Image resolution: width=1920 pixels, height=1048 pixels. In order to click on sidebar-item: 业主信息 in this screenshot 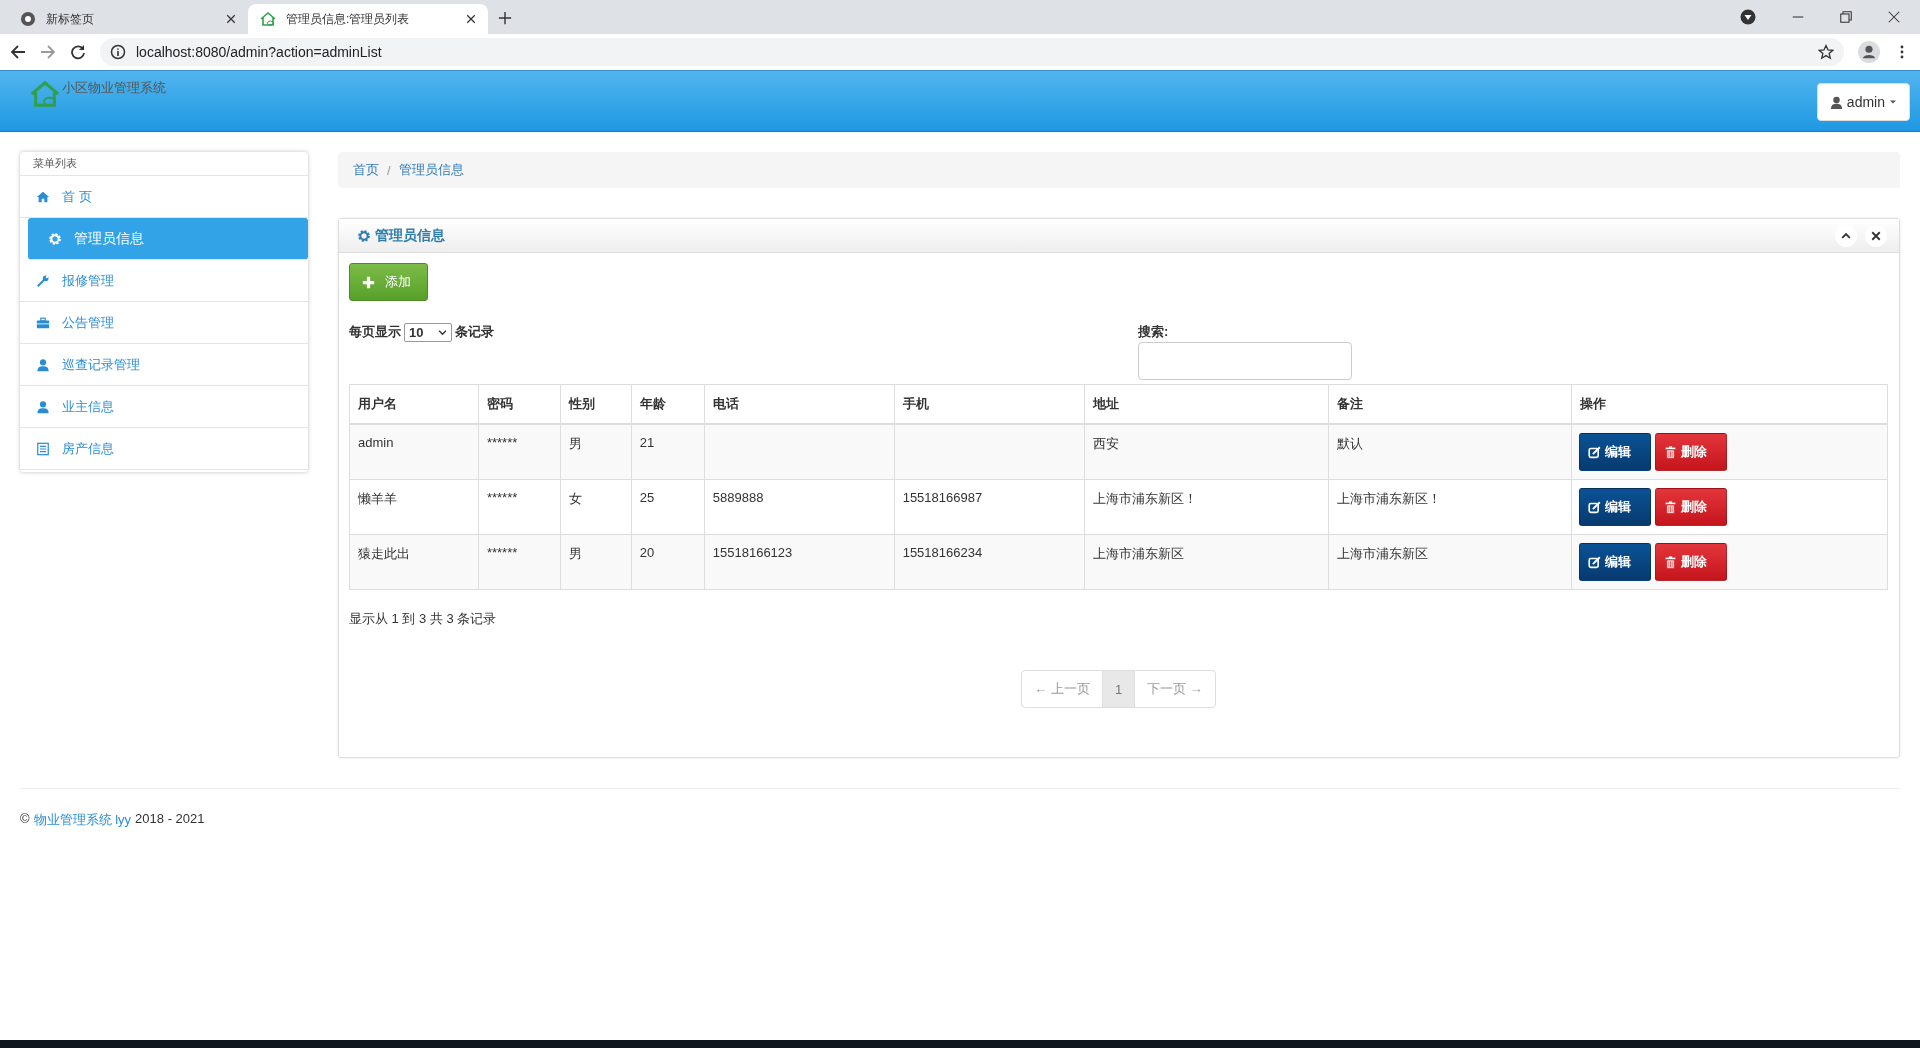, I will do `click(164, 407)`.